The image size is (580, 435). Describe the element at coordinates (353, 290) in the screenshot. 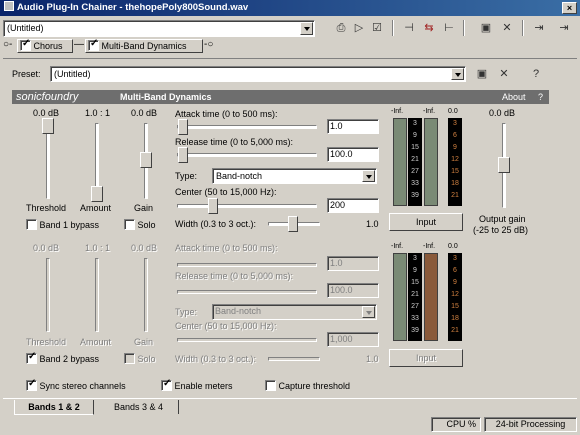

I see `b2-release-input: 100.0` at that location.